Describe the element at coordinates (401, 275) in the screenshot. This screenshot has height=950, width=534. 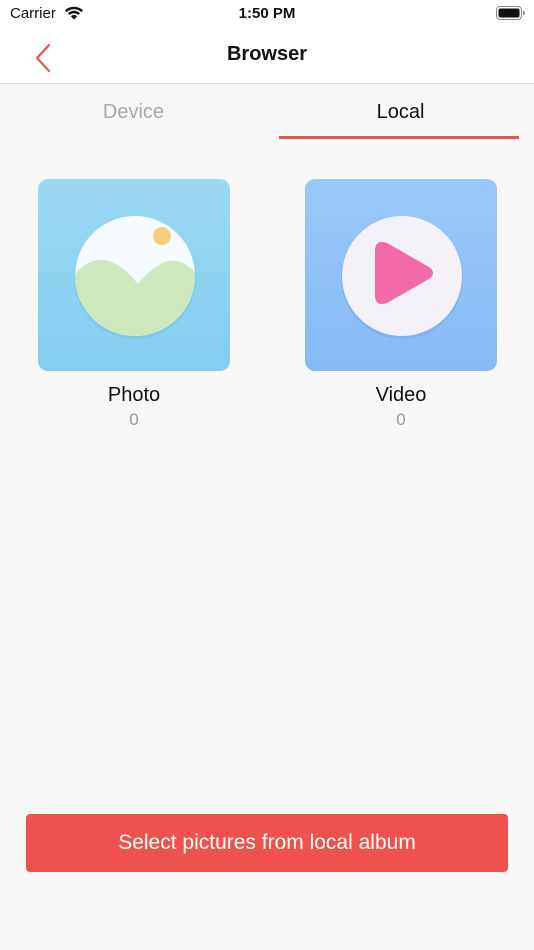
I see `video-play-icon` at that location.